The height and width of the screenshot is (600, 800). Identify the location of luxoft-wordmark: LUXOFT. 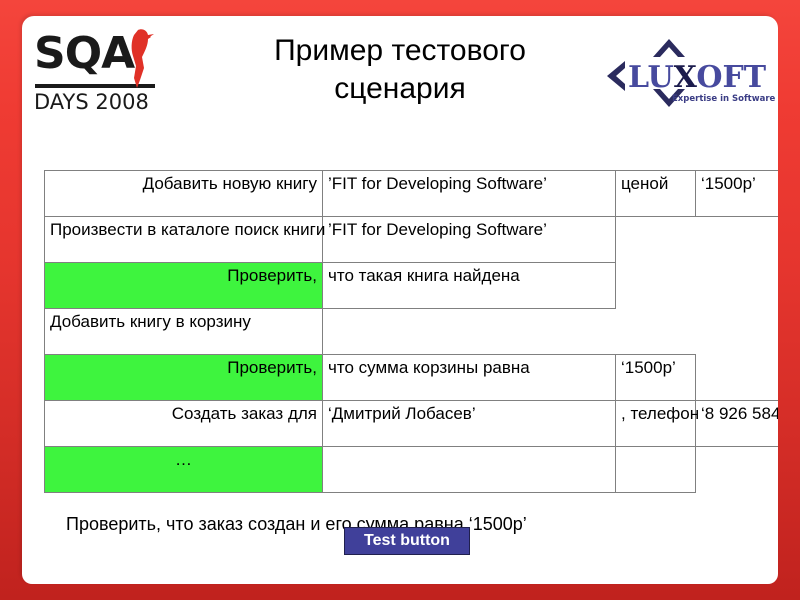
(697, 77).